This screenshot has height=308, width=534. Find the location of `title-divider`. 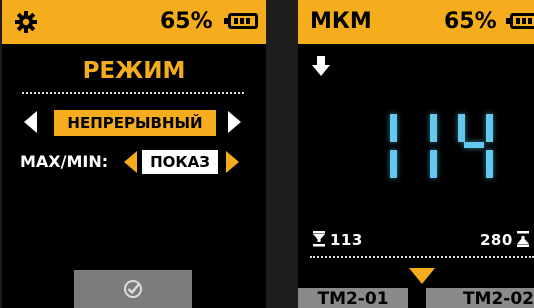

title-divider is located at coordinates (133, 93).